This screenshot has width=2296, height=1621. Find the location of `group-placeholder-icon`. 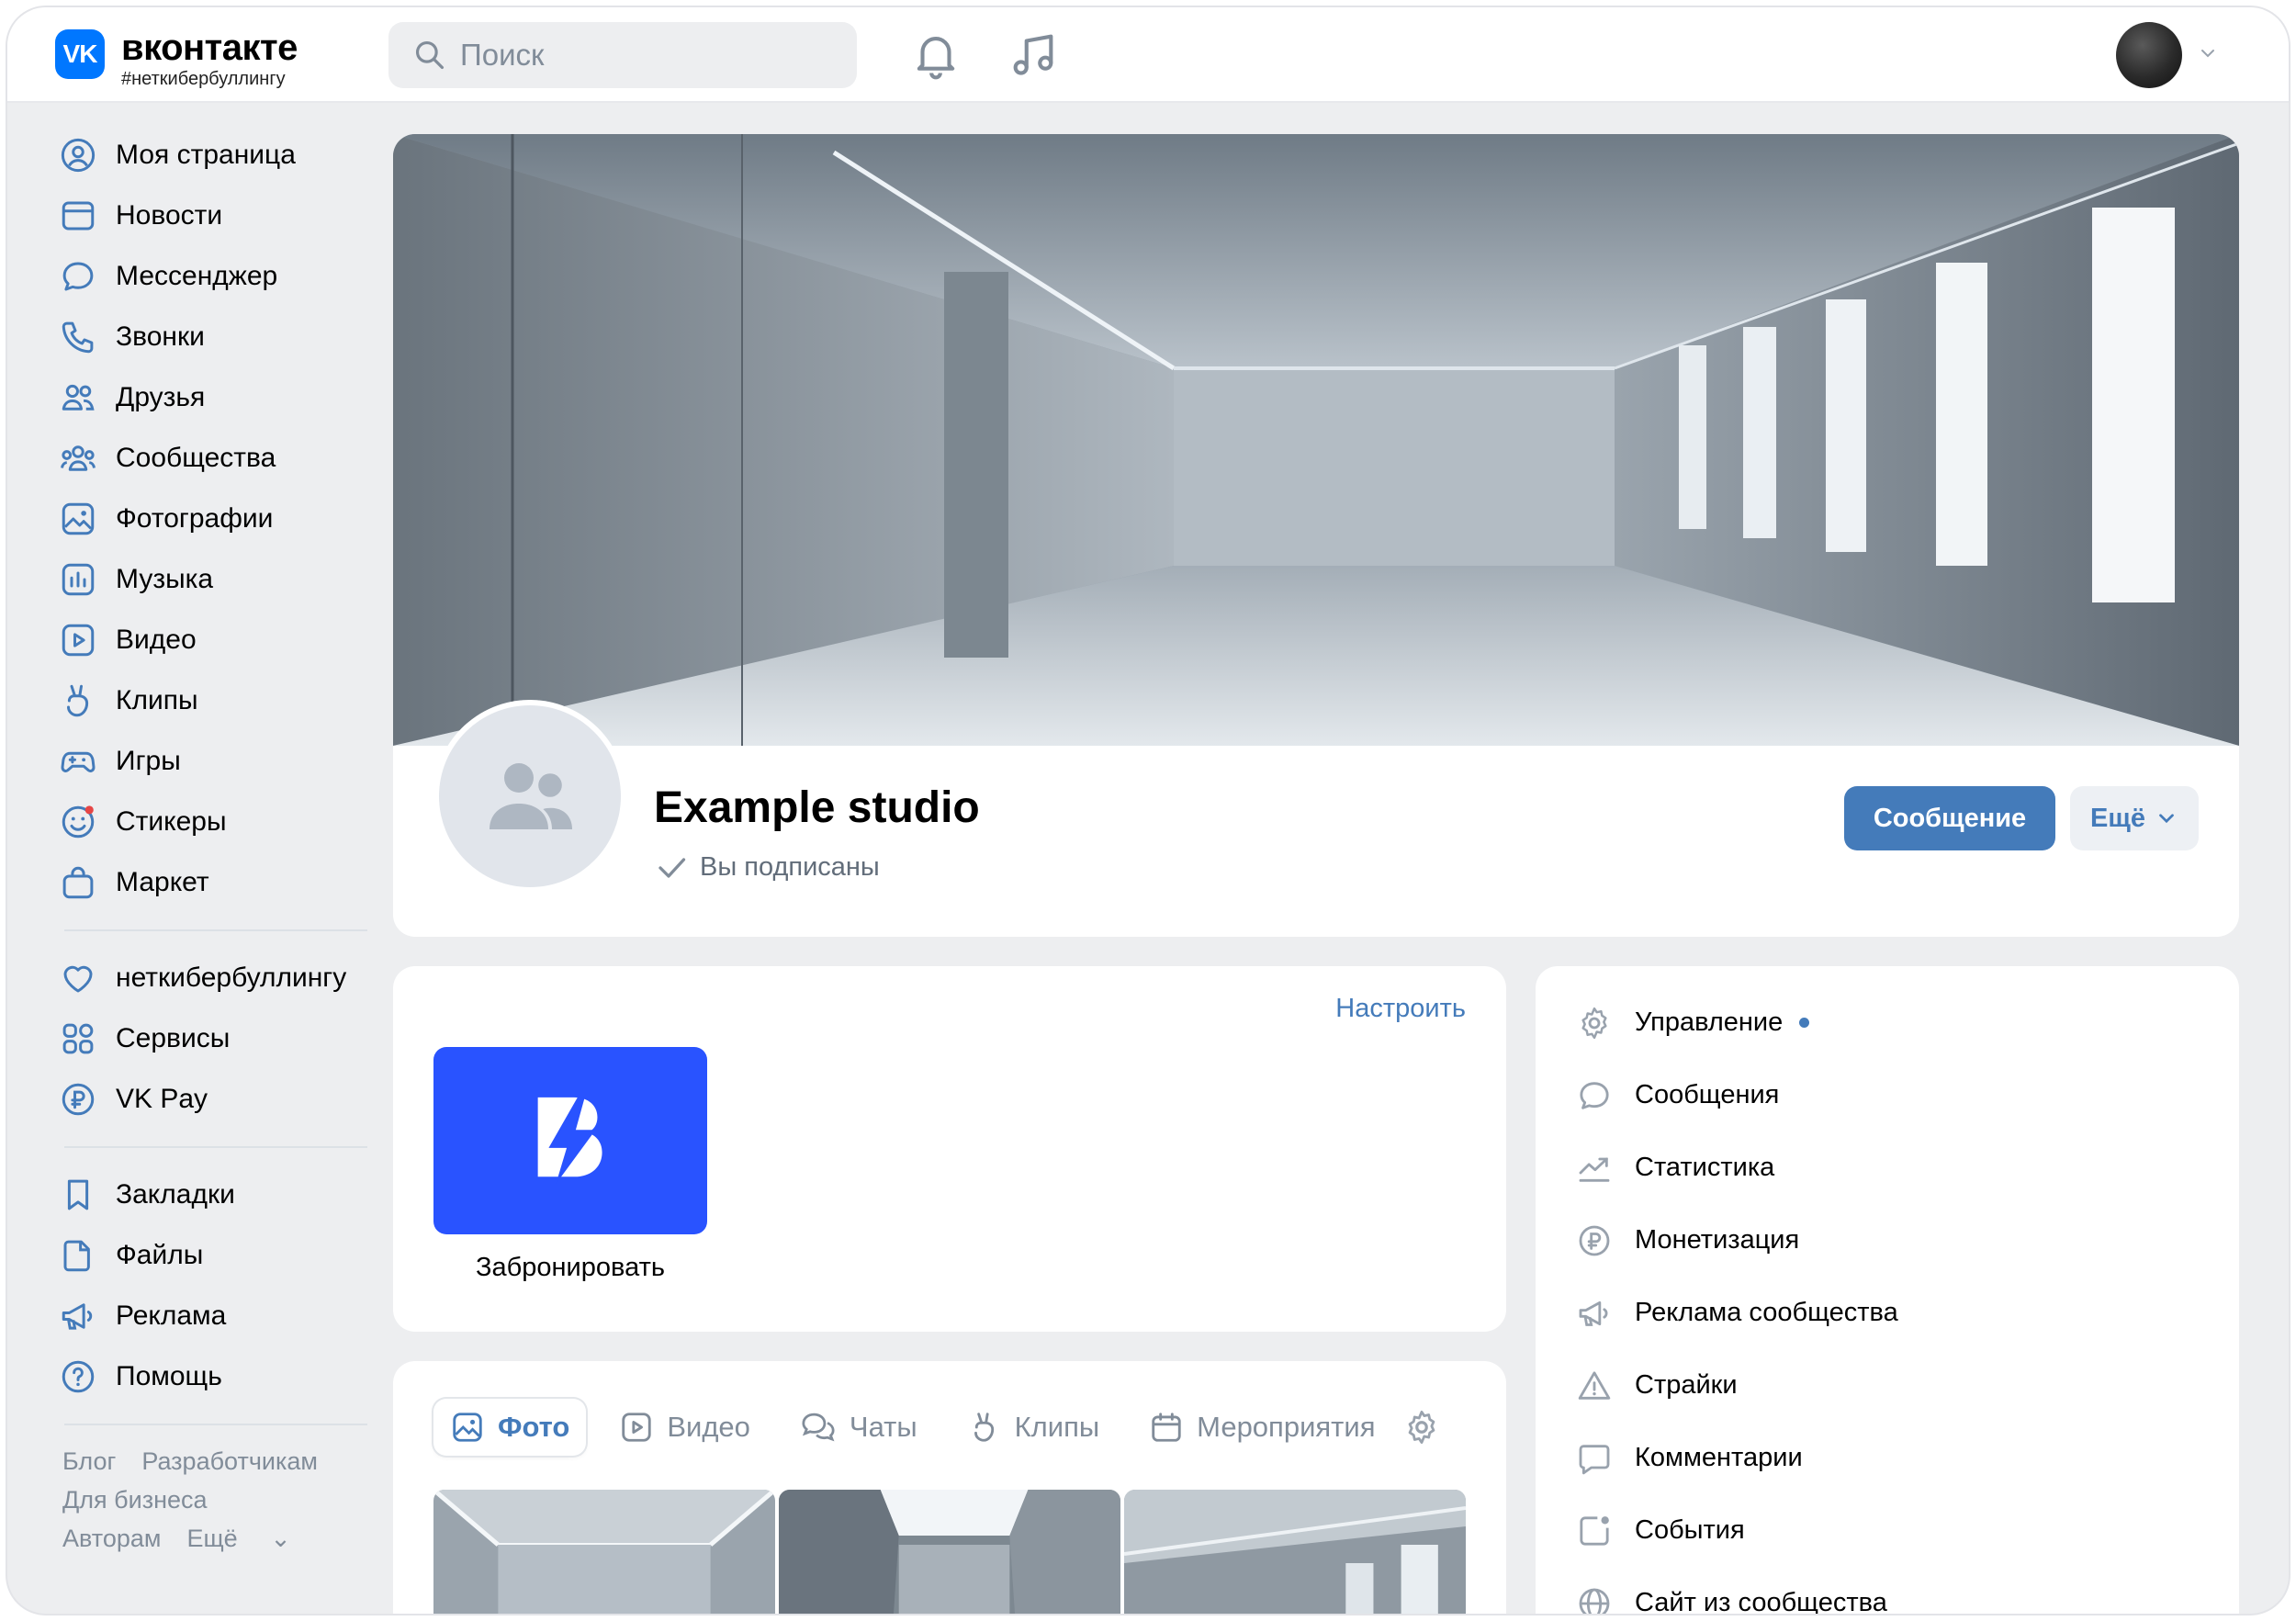

group-placeholder-icon is located at coordinates (531, 796).